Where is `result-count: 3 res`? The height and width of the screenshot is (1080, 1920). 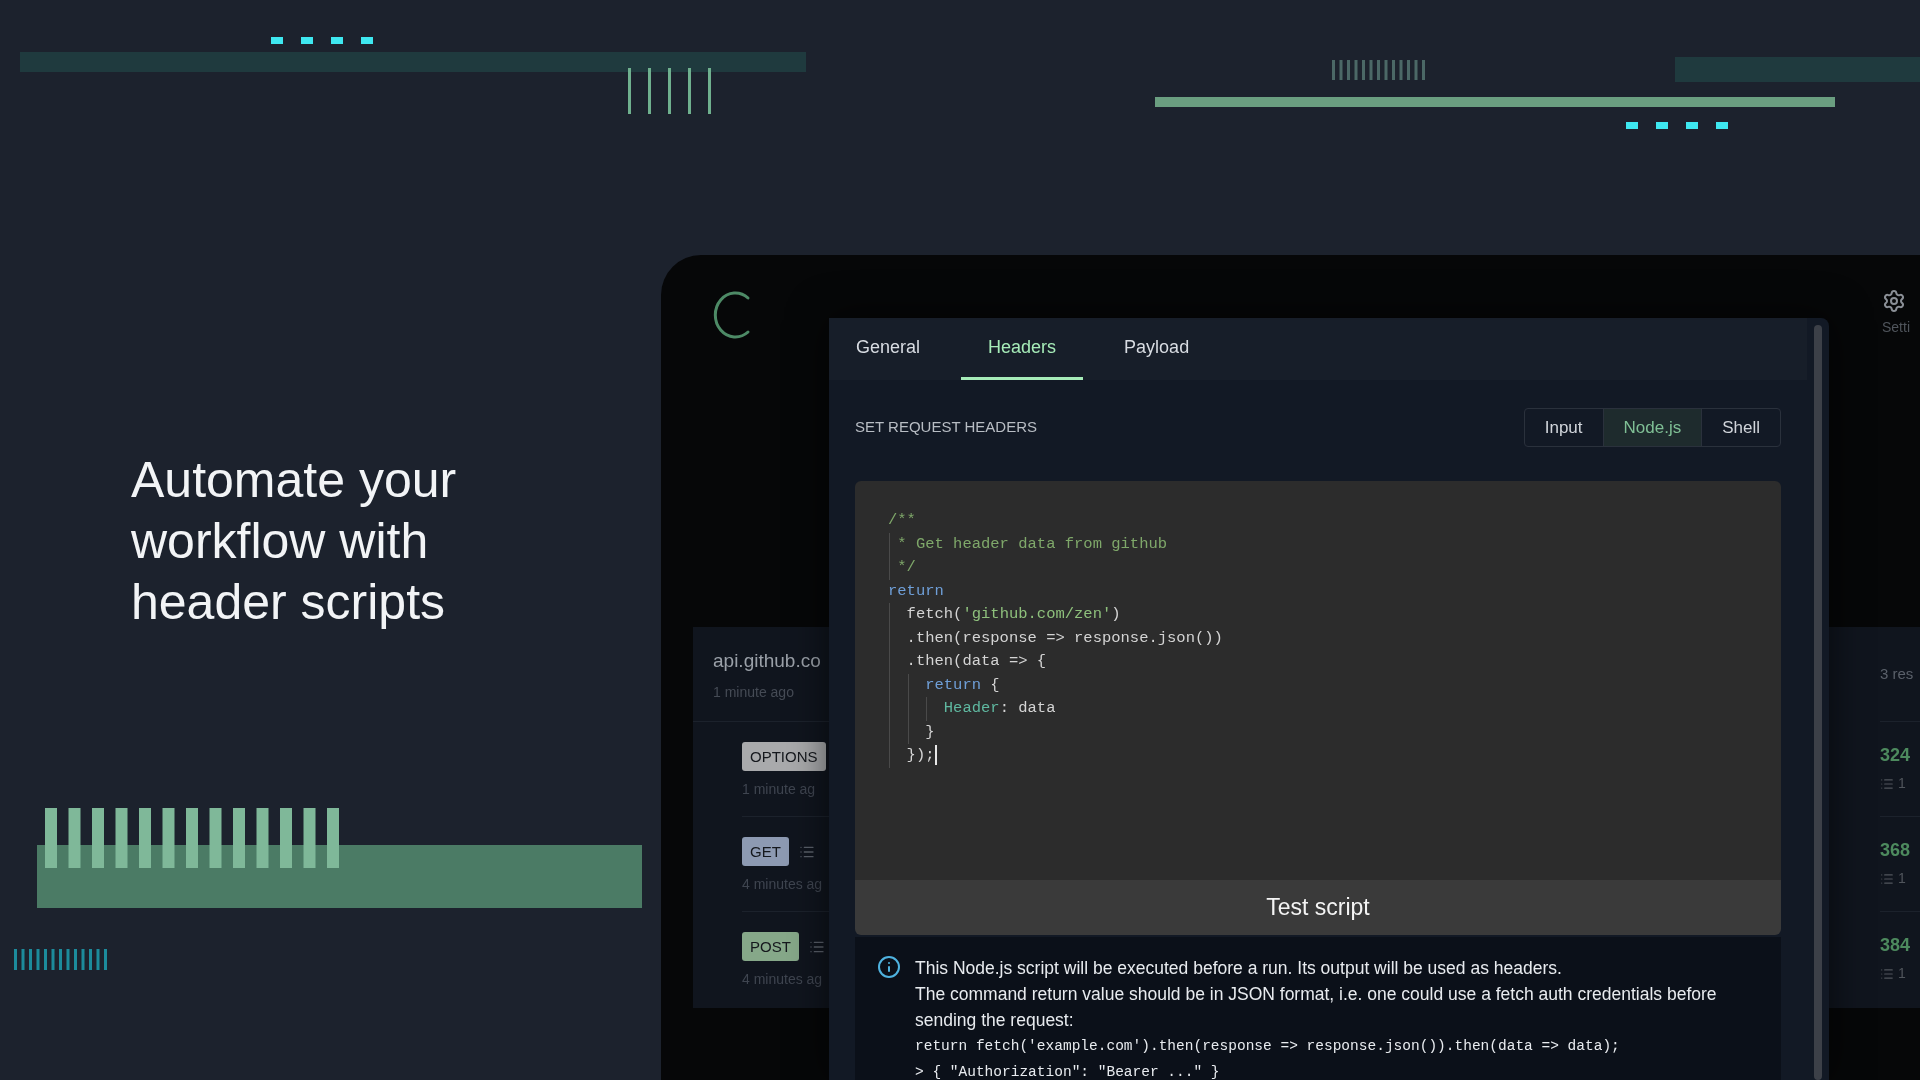 result-count: 3 res is located at coordinates (1897, 673).